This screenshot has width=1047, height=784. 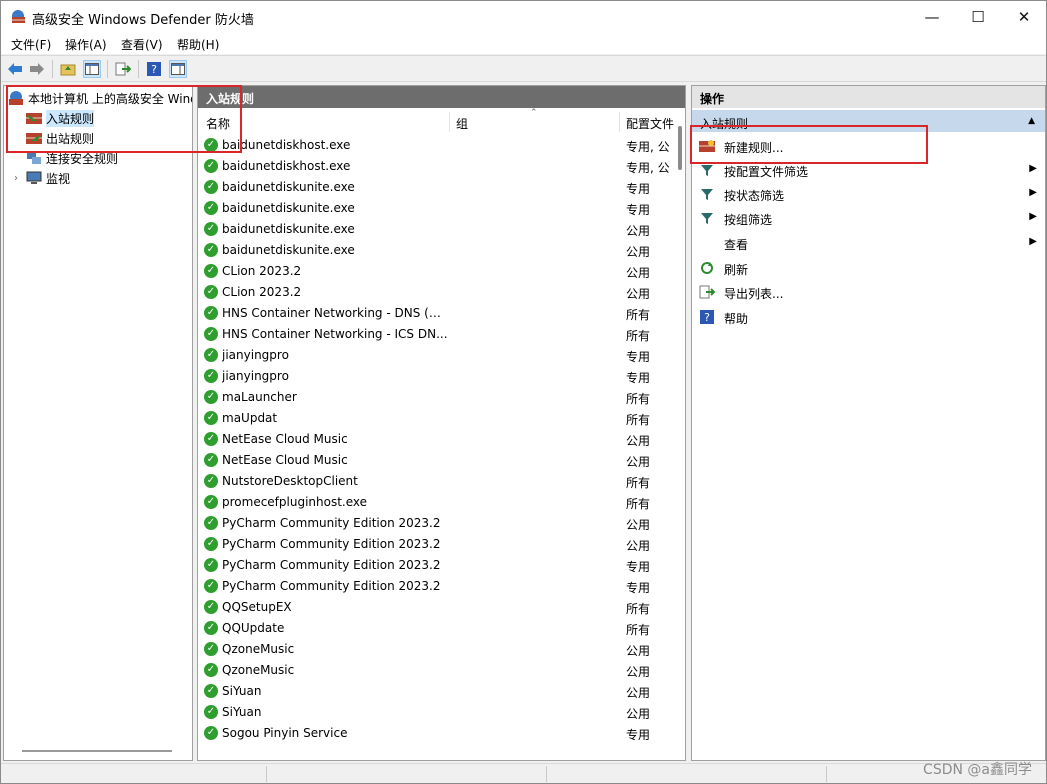 What do you see at coordinates (437, 733) in the screenshot?
I see `table-row: ✓ Sogou Pinyin Service 专用` at bounding box center [437, 733].